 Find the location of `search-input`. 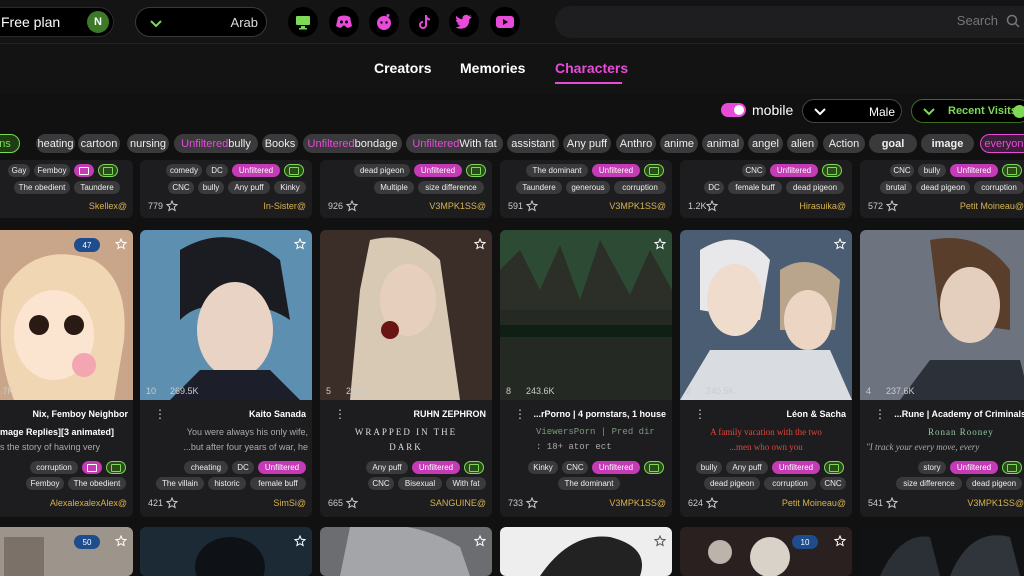

search-input is located at coordinates (953, 20).